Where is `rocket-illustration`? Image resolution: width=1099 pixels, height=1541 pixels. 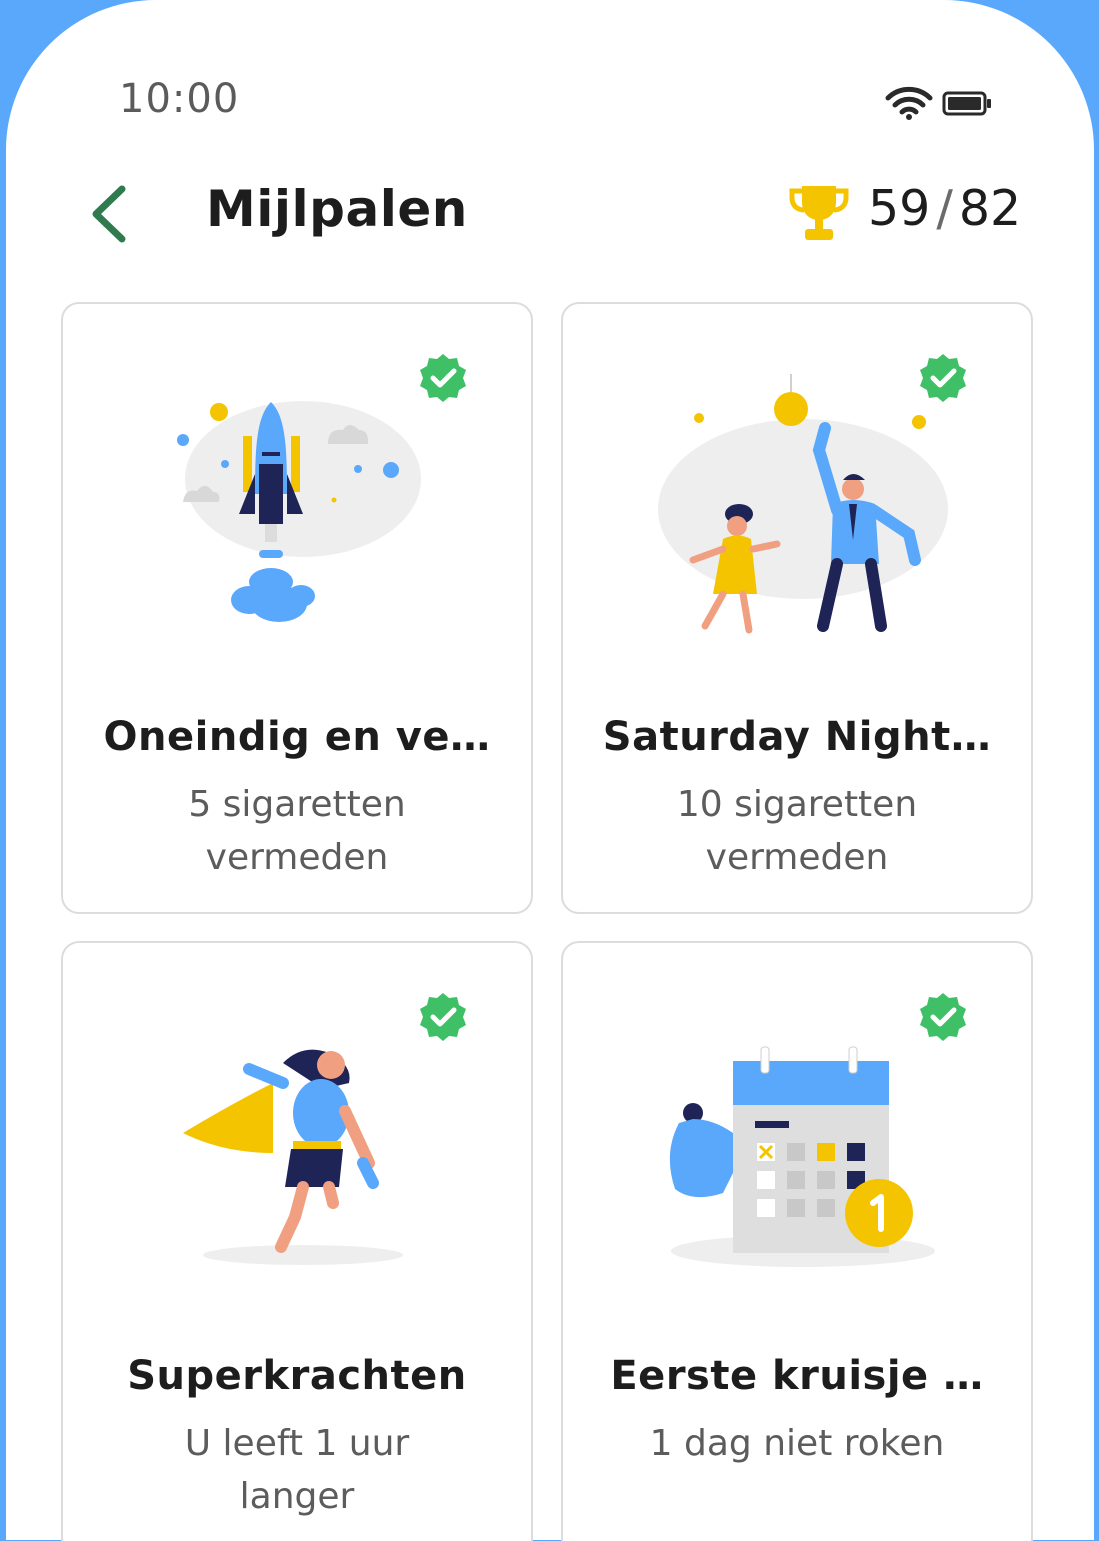 rocket-illustration is located at coordinates (299, 511).